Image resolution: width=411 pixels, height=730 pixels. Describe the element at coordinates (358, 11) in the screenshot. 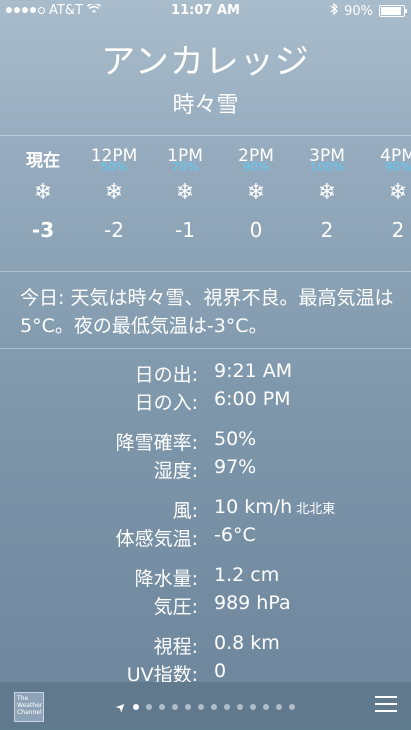

I see `battery-percent: 90%` at that location.